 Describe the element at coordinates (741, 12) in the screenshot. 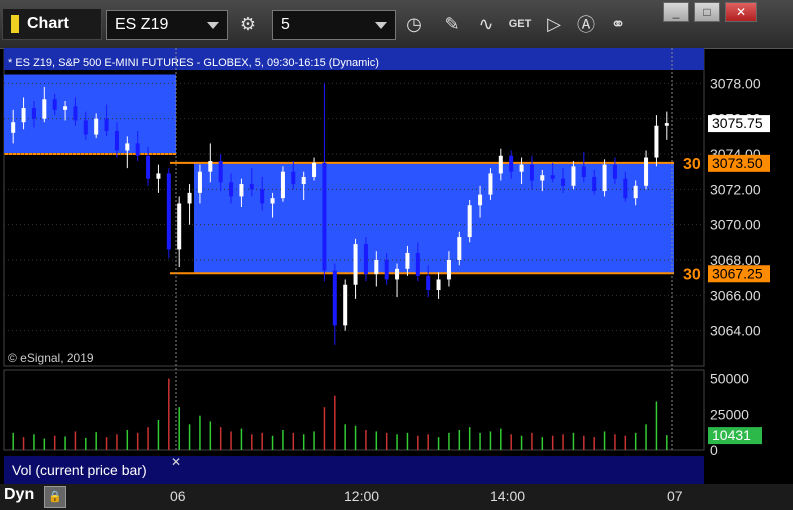

I see `close-button: ✕` at that location.